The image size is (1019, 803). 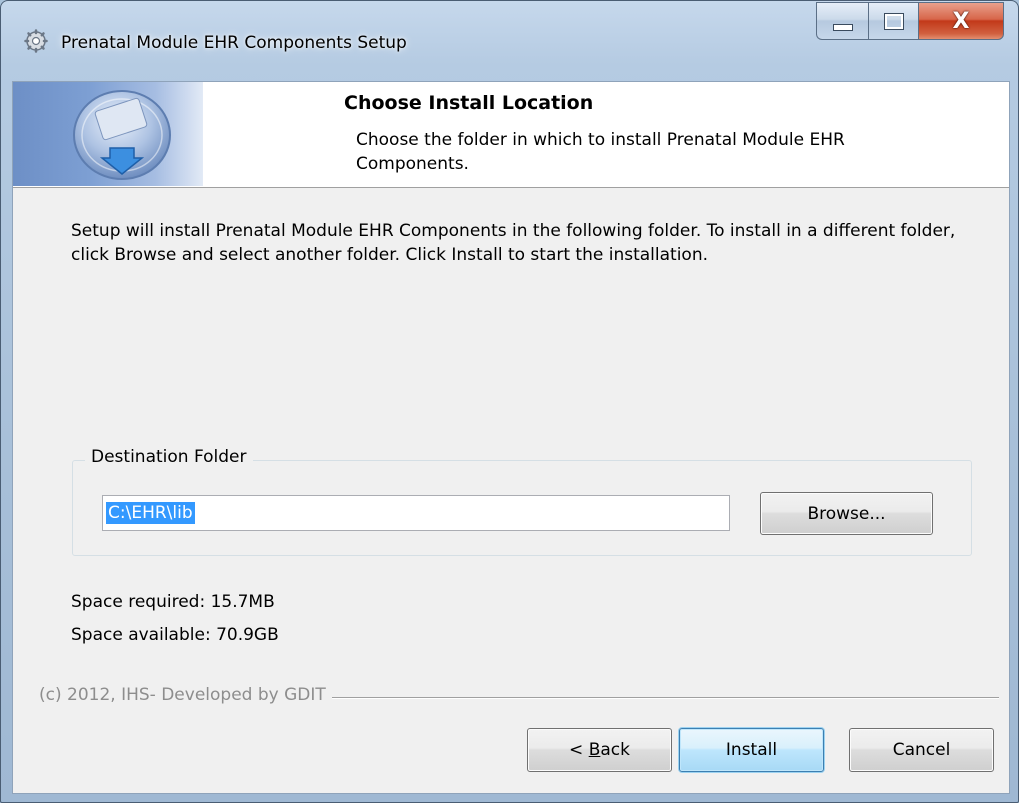 I want to click on page-title: Choose Install Location, so click(x=469, y=103).